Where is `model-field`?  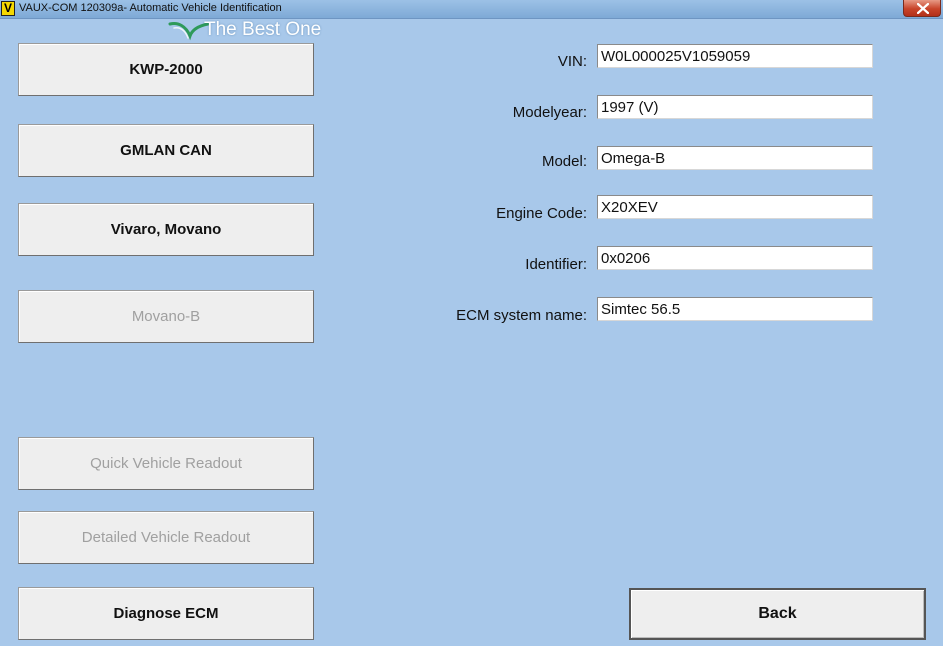
model-field is located at coordinates (735, 158).